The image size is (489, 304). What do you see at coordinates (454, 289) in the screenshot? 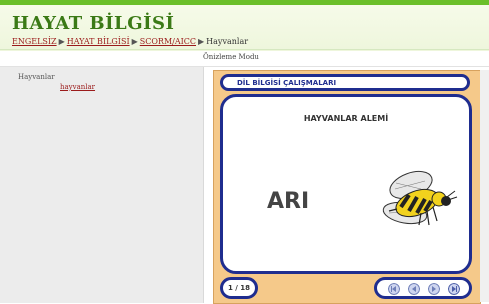
I see `last-page-icon` at bounding box center [454, 289].